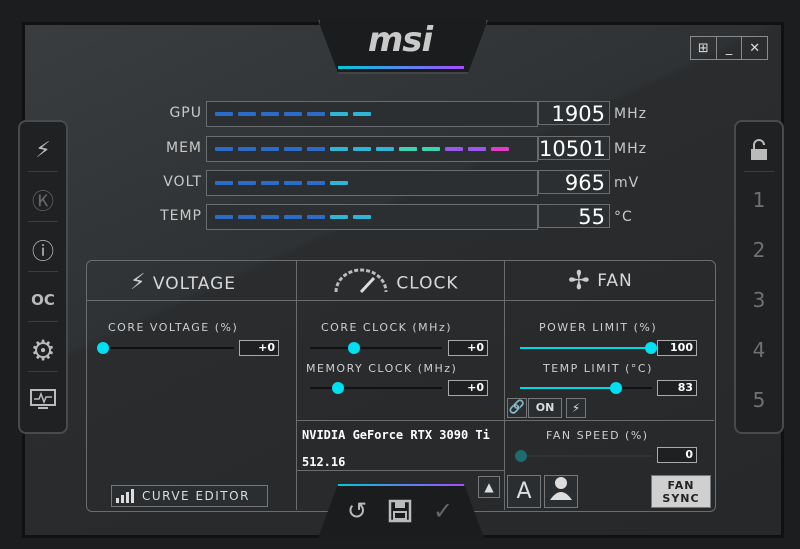 The width and height of the screenshot is (800, 549). Describe the element at coordinates (586, 456) in the screenshot. I see `fan-speed-slider-track` at that location.